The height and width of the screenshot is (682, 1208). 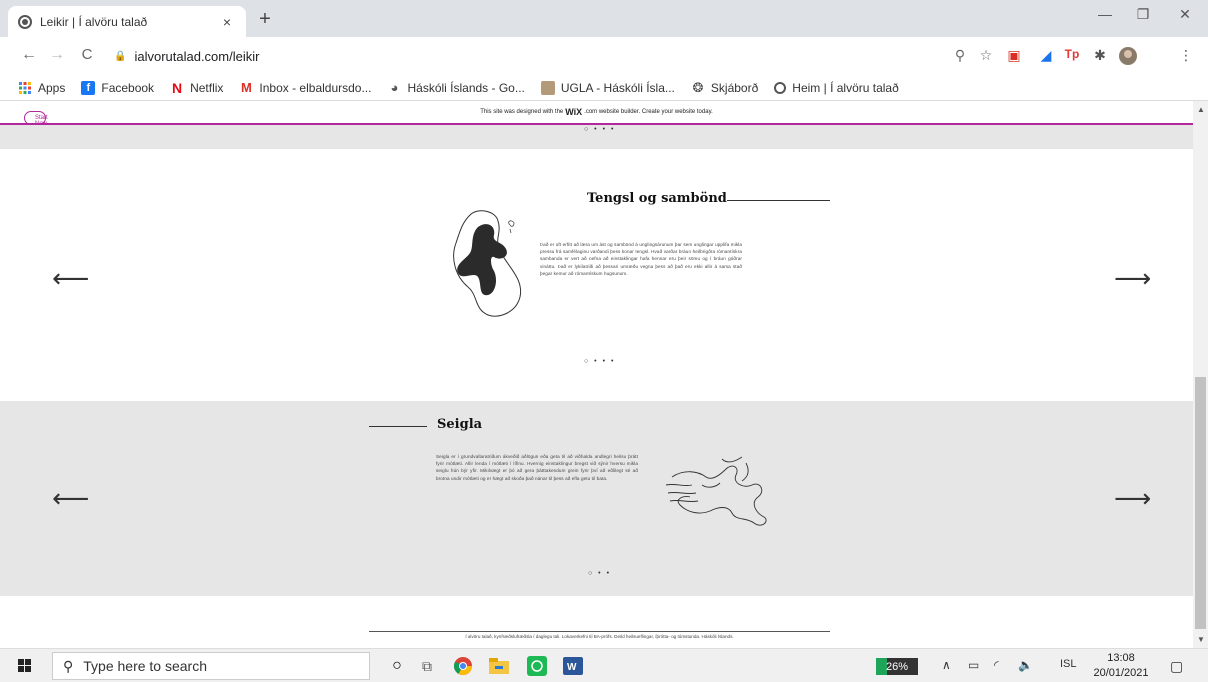 What do you see at coordinates (117, 87) in the screenshot?
I see `bookmark-facebook: f Facebook` at bounding box center [117, 87].